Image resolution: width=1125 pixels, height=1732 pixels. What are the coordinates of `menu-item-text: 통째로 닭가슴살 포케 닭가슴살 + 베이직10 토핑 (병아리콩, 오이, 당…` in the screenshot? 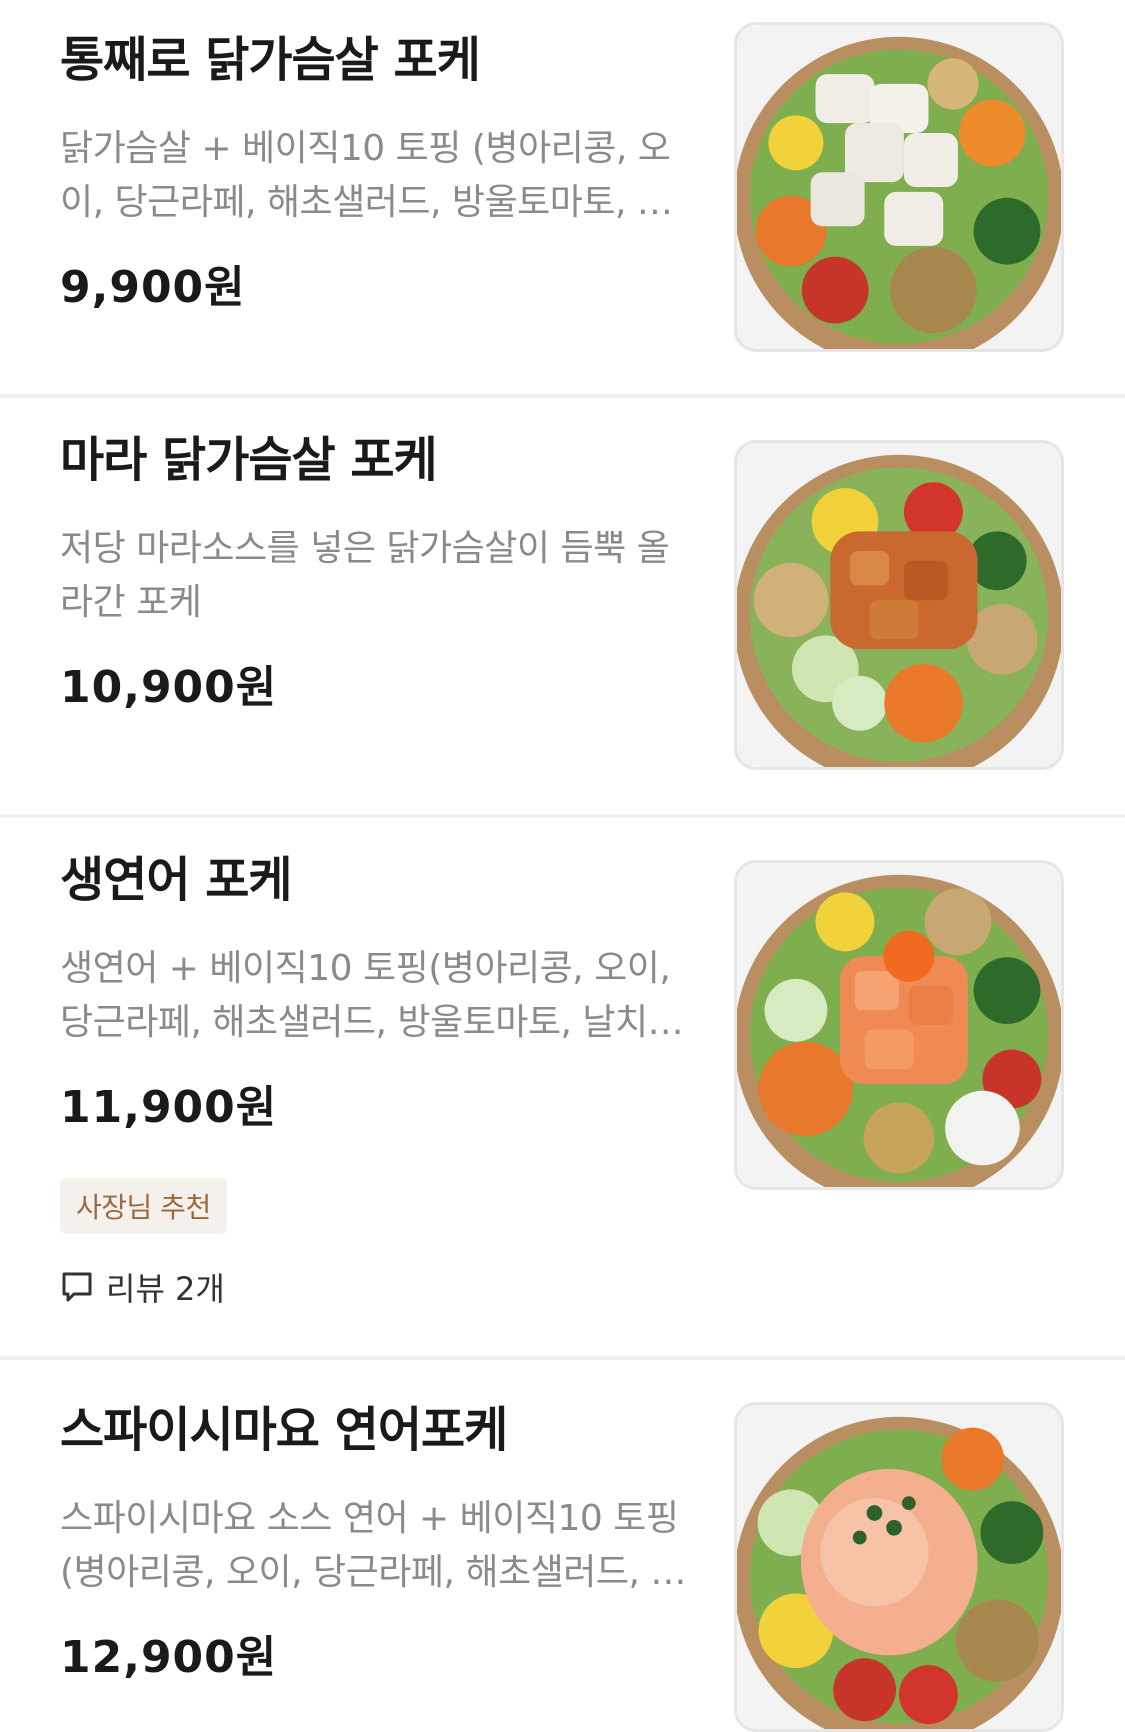 It's located at (380, 174).